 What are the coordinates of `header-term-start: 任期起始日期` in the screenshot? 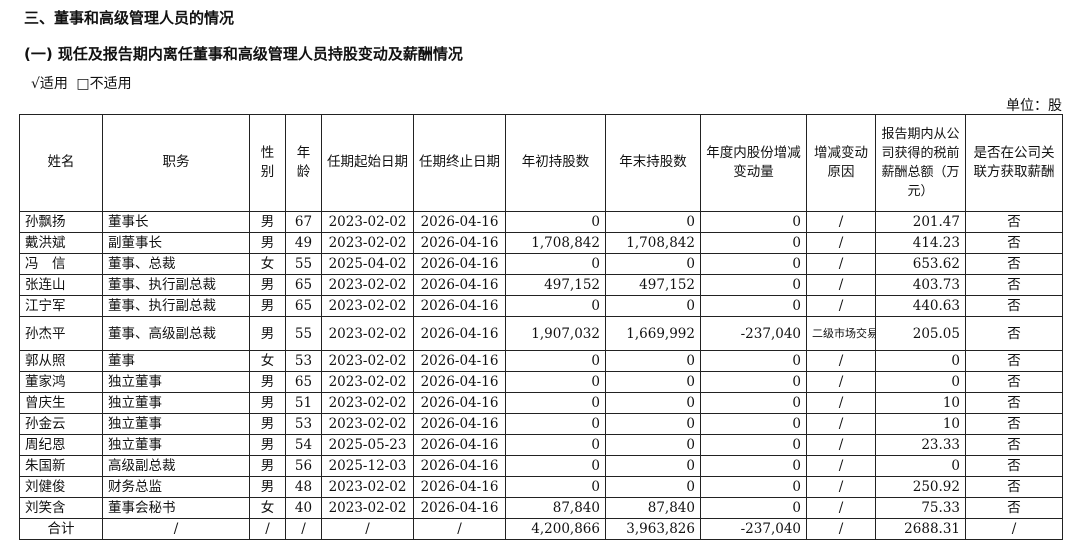 It's located at (367, 163).